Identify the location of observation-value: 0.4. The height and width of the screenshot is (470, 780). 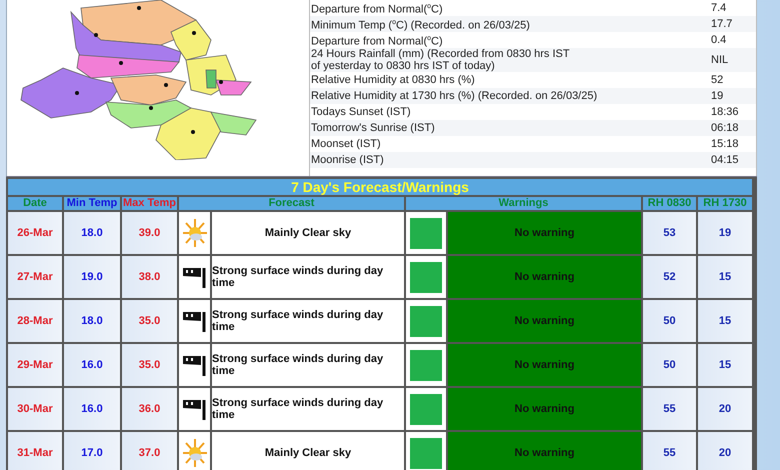
(719, 40).